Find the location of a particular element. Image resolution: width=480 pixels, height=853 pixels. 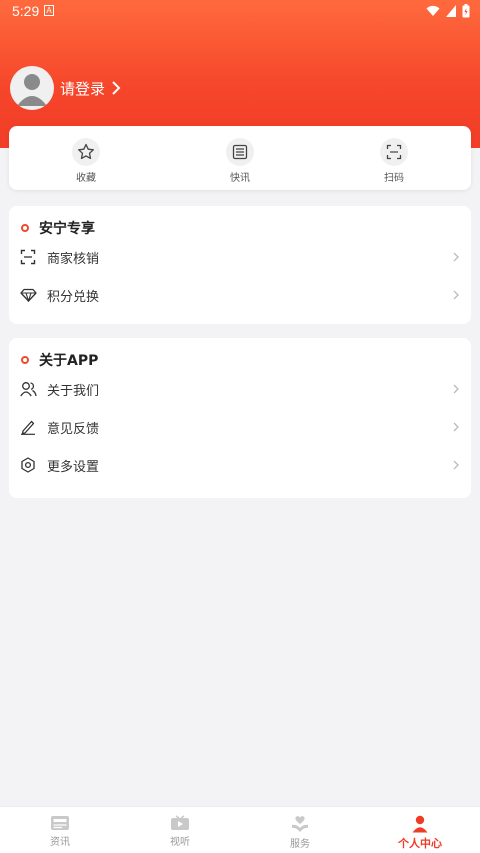

tab-services: 服务 is located at coordinates (300, 830).